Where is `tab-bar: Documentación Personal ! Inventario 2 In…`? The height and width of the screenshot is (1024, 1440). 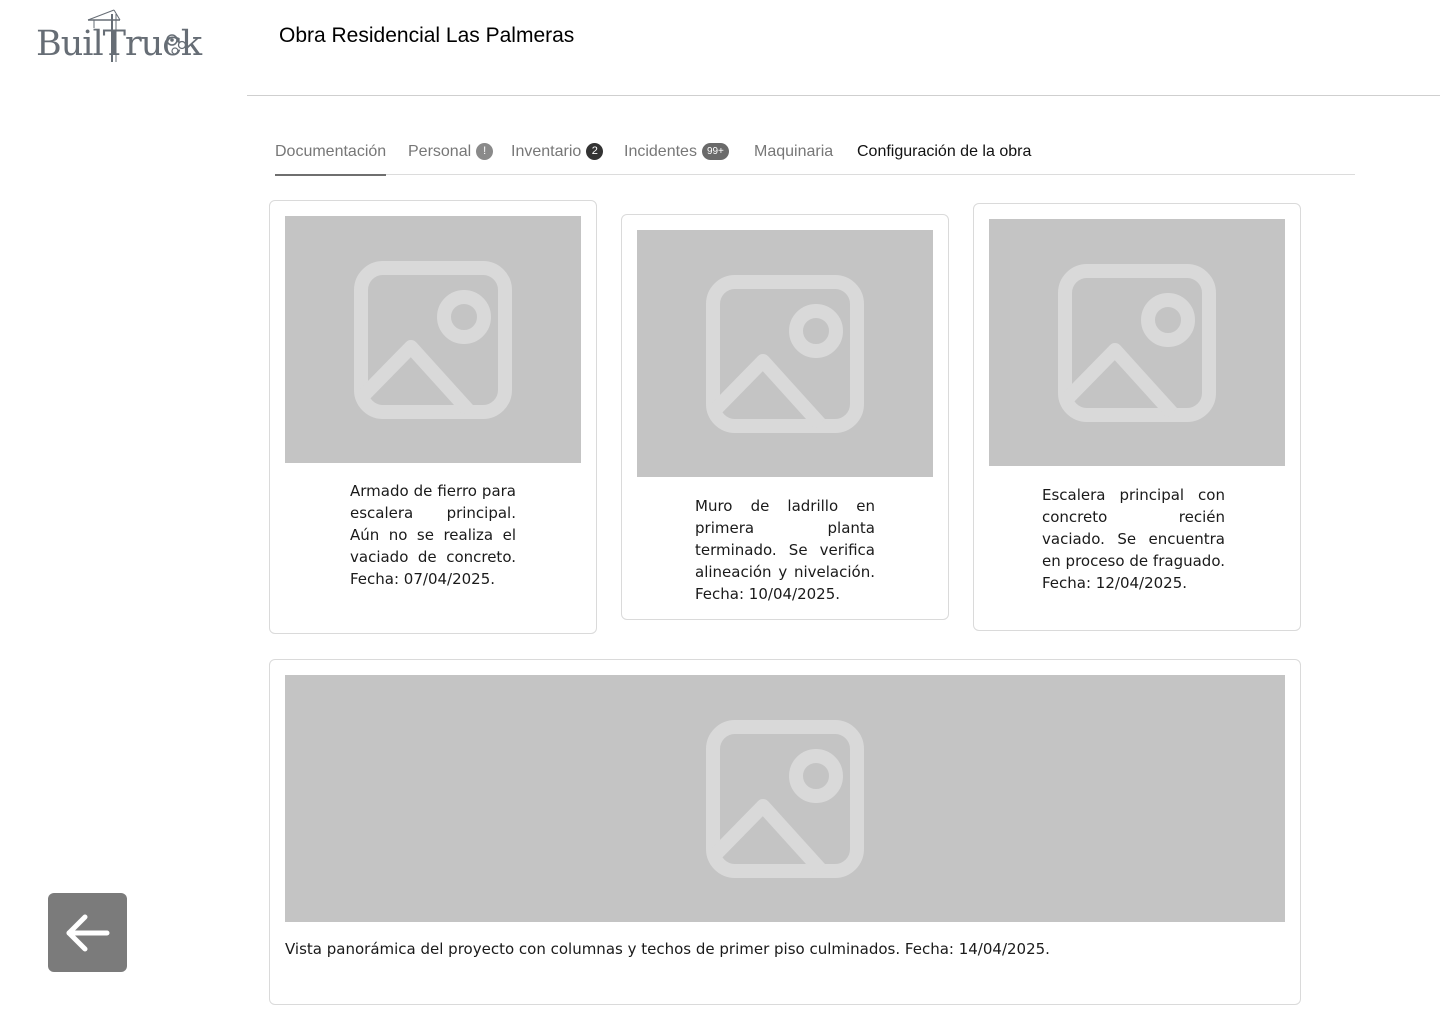 tab-bar: Documentación Personal ! Inventario 2 In… is located at coordinates (815, 157).